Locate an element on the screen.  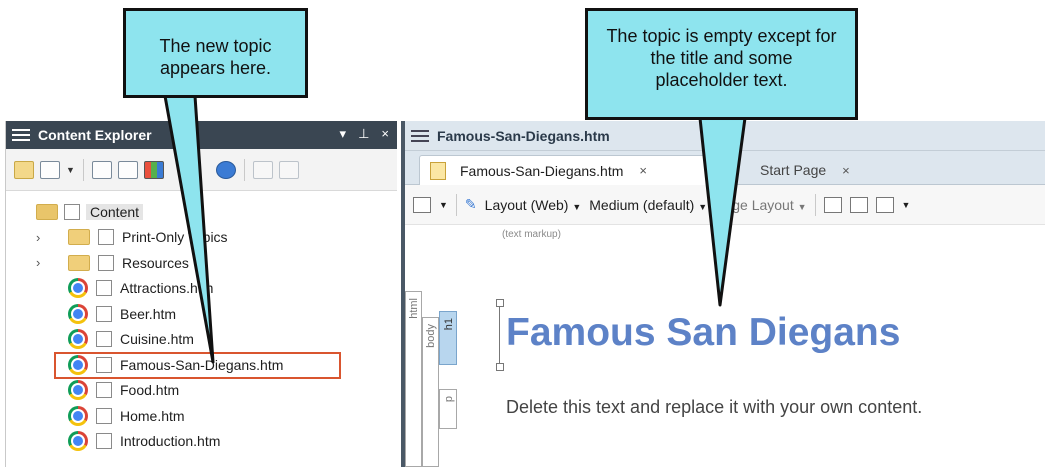
heading-selection-handle is located at coordinates (500, 335).